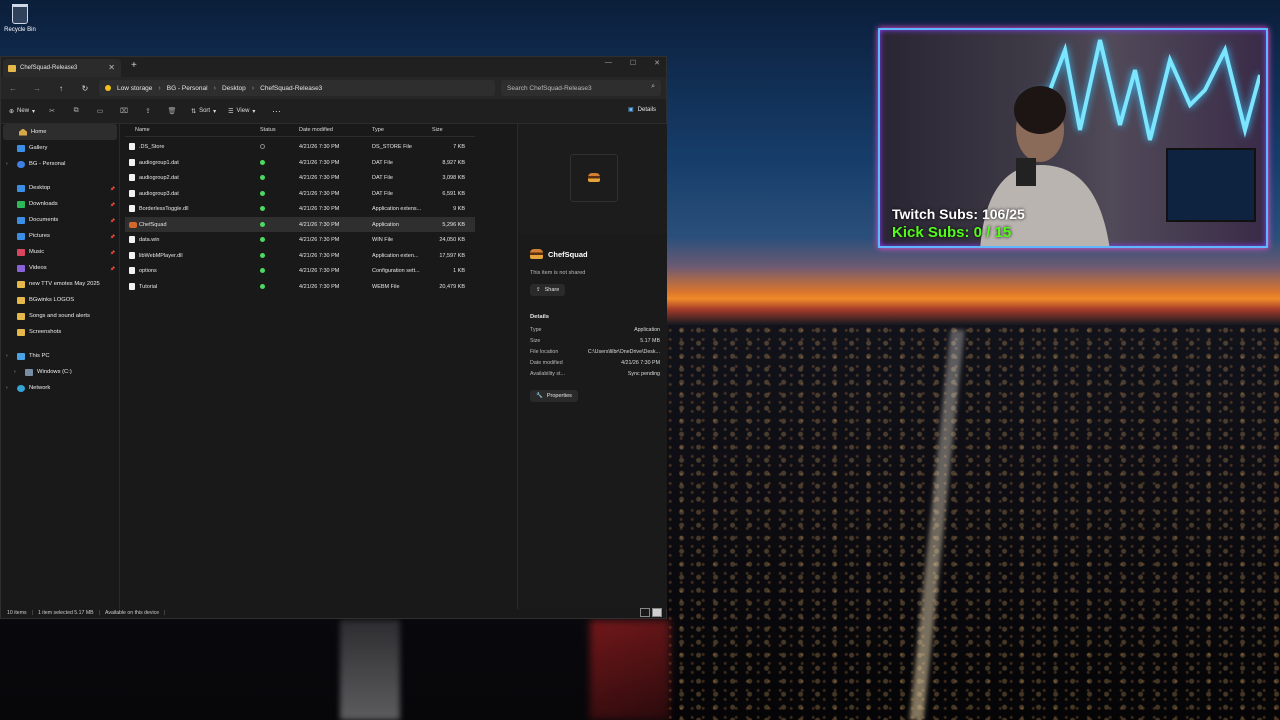 This screenshot has width=1280, height=720. I want to click on details-view-icon, so click(645, 612).